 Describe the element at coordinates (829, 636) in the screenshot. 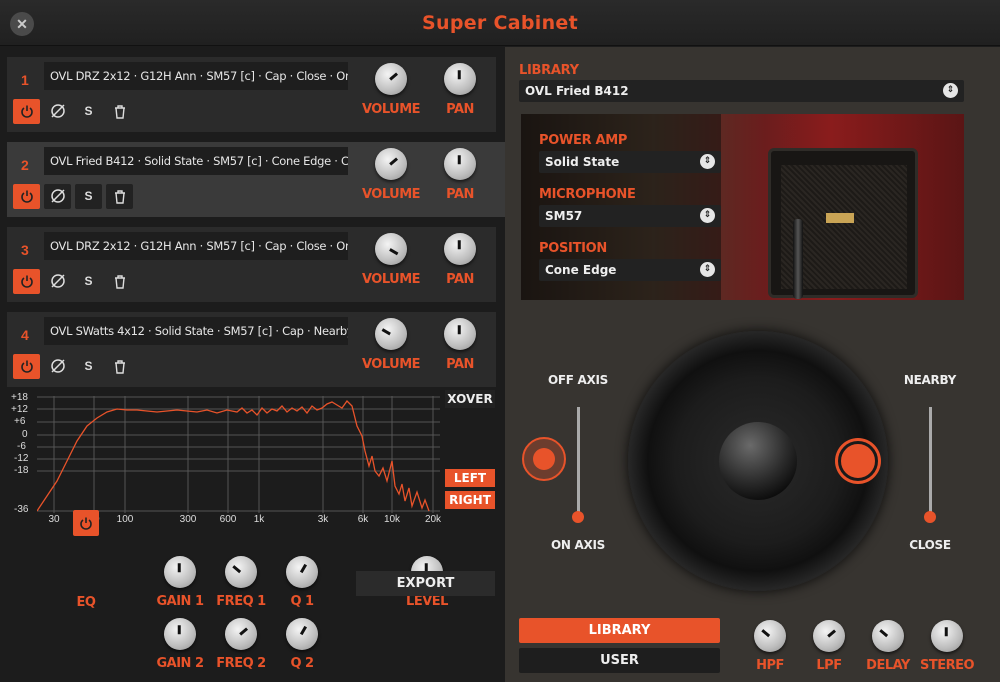

I see `lpf-knob` at that location.